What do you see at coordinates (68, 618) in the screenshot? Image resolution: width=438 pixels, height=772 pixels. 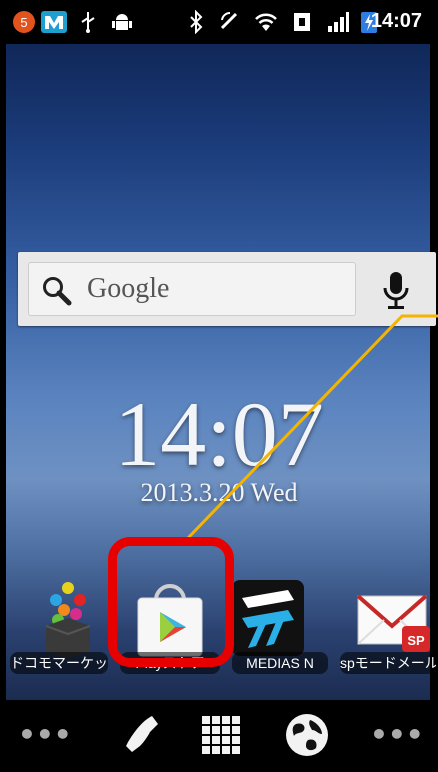 I see `docomo-market-icon` at bounding box center [68, 618].